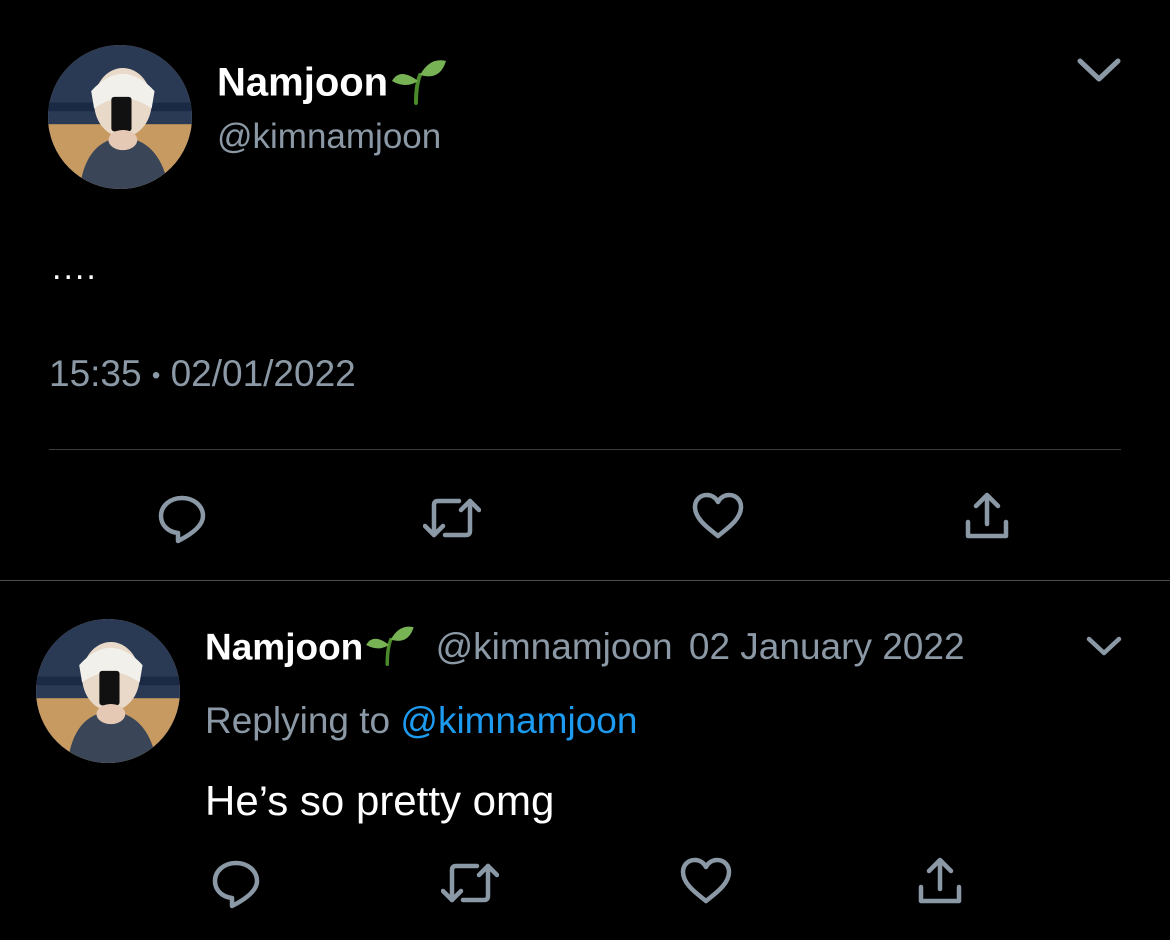 This screenshot has height=940, width=1170. I want to click on tweet-text: He’s so pretty omg, so click(380, 800).